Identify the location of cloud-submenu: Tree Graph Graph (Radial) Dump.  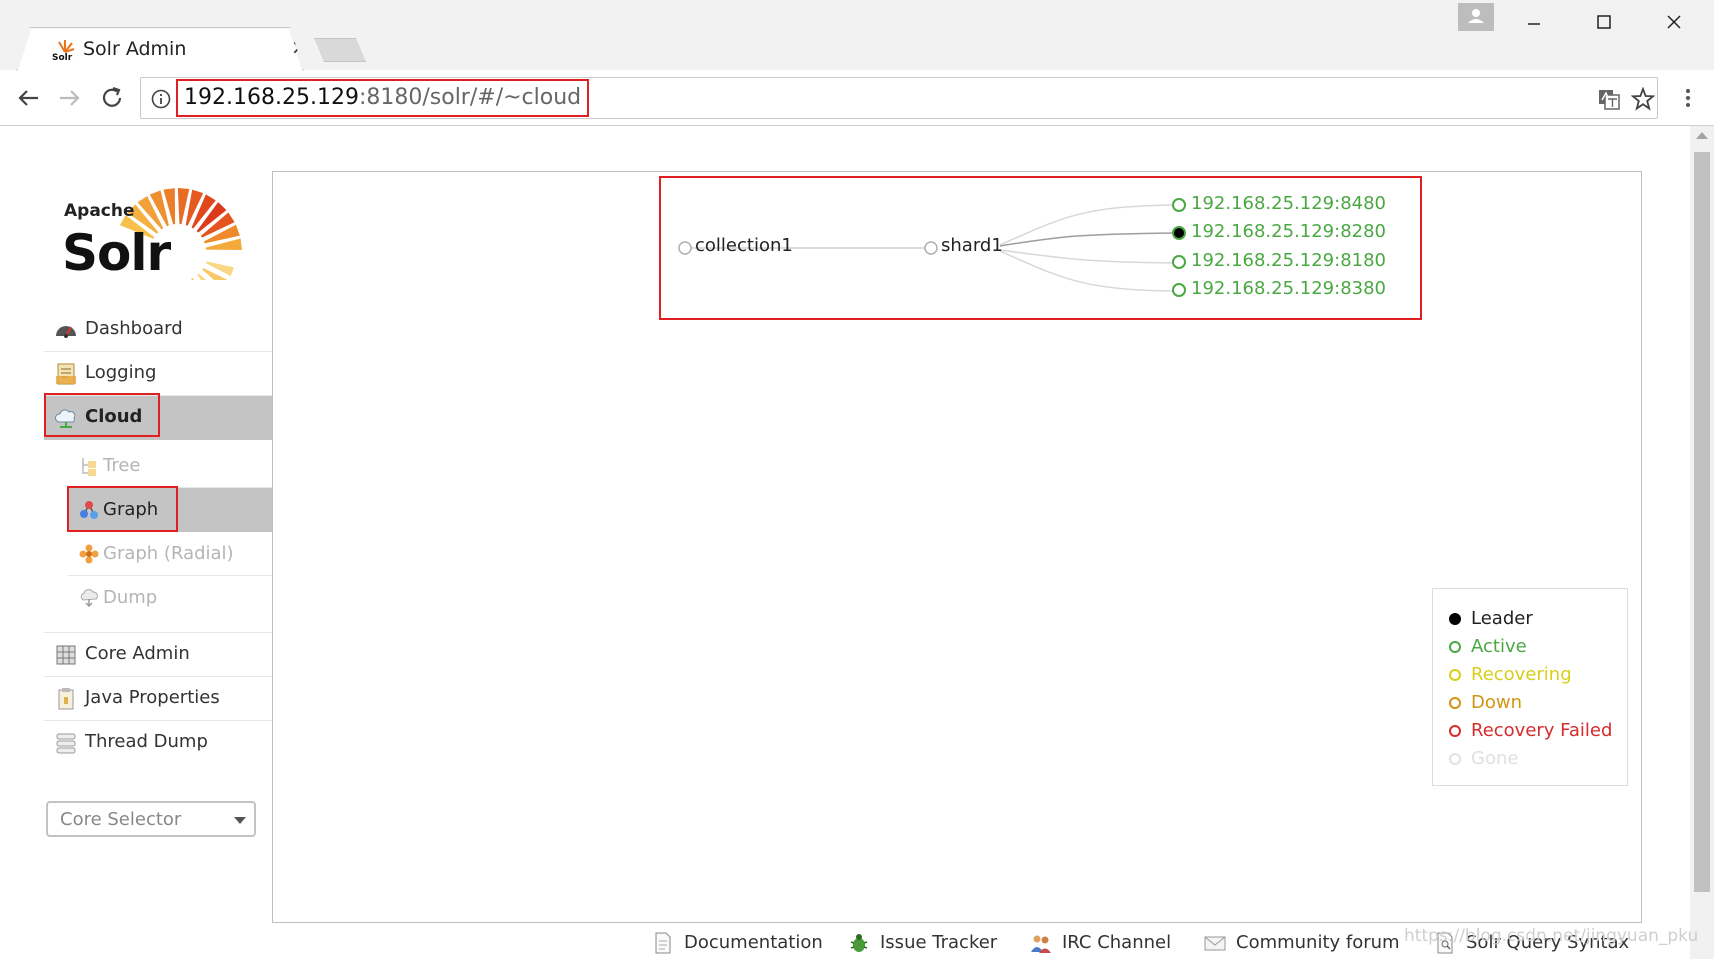
(158, 536).